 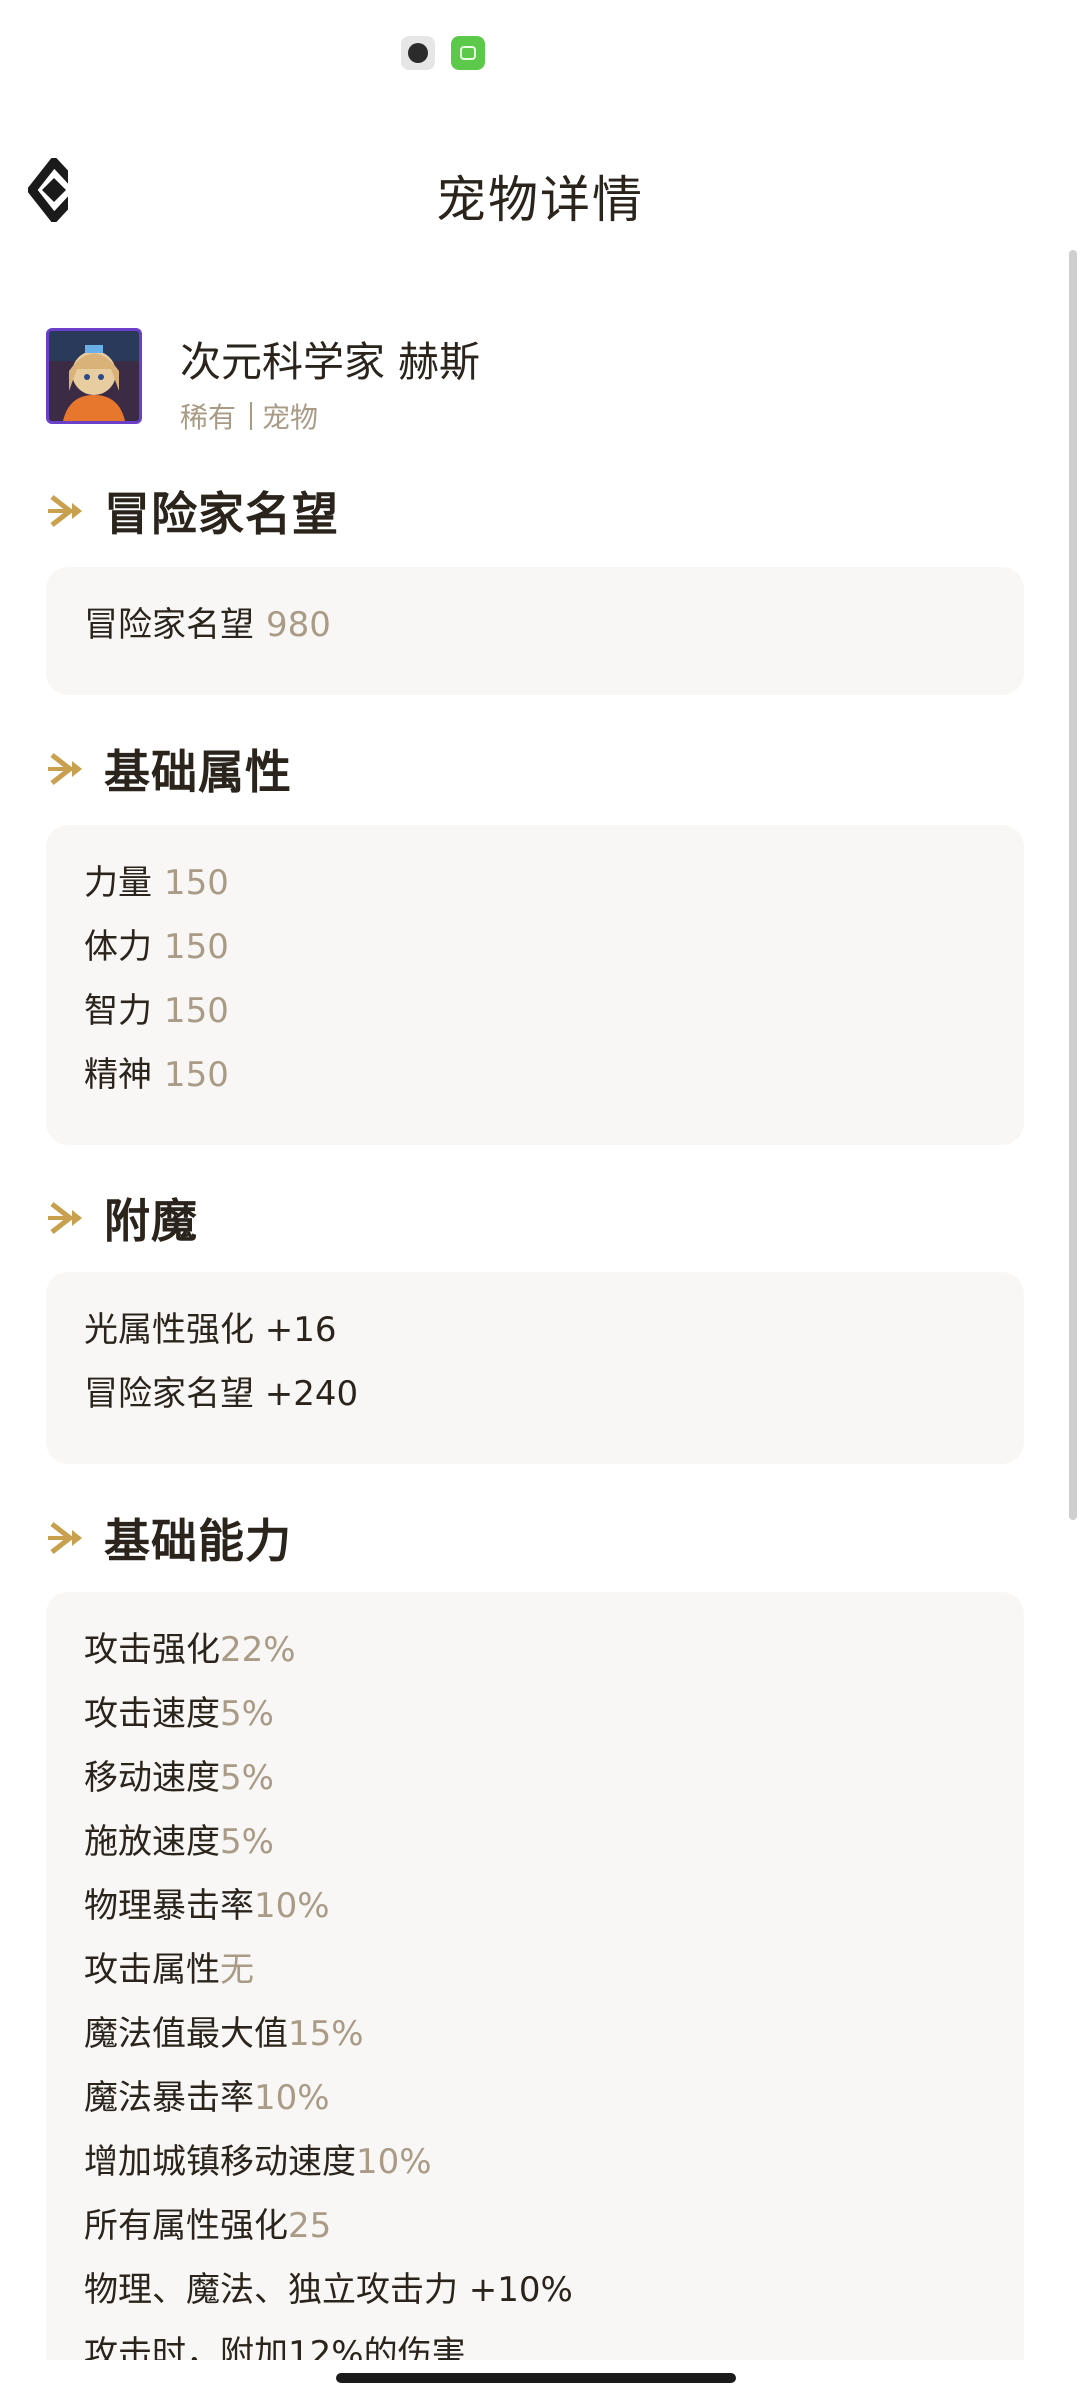 What do you see at coordinates (535, 947) in the screenshot?
I see `stat-row: 体力 150` at bounding box center [535, 947].